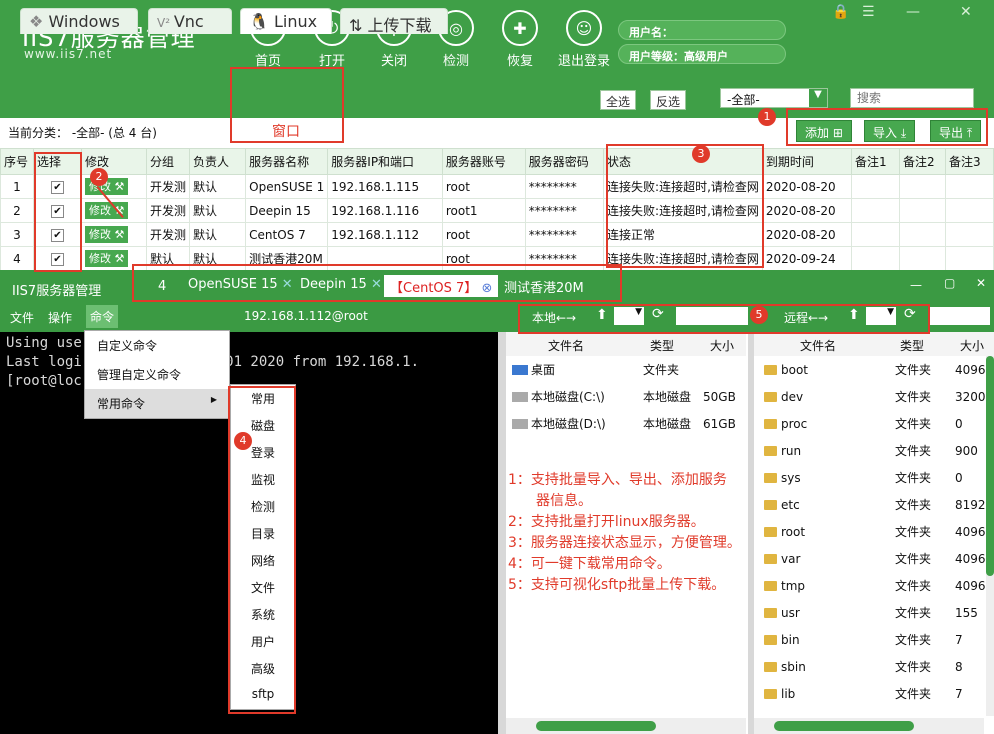 The width and height of the screenshot is (994, 734). Describe the element at coordinates (263, 560) in the screenshot. I see `submenu-item: 网络` at that location.